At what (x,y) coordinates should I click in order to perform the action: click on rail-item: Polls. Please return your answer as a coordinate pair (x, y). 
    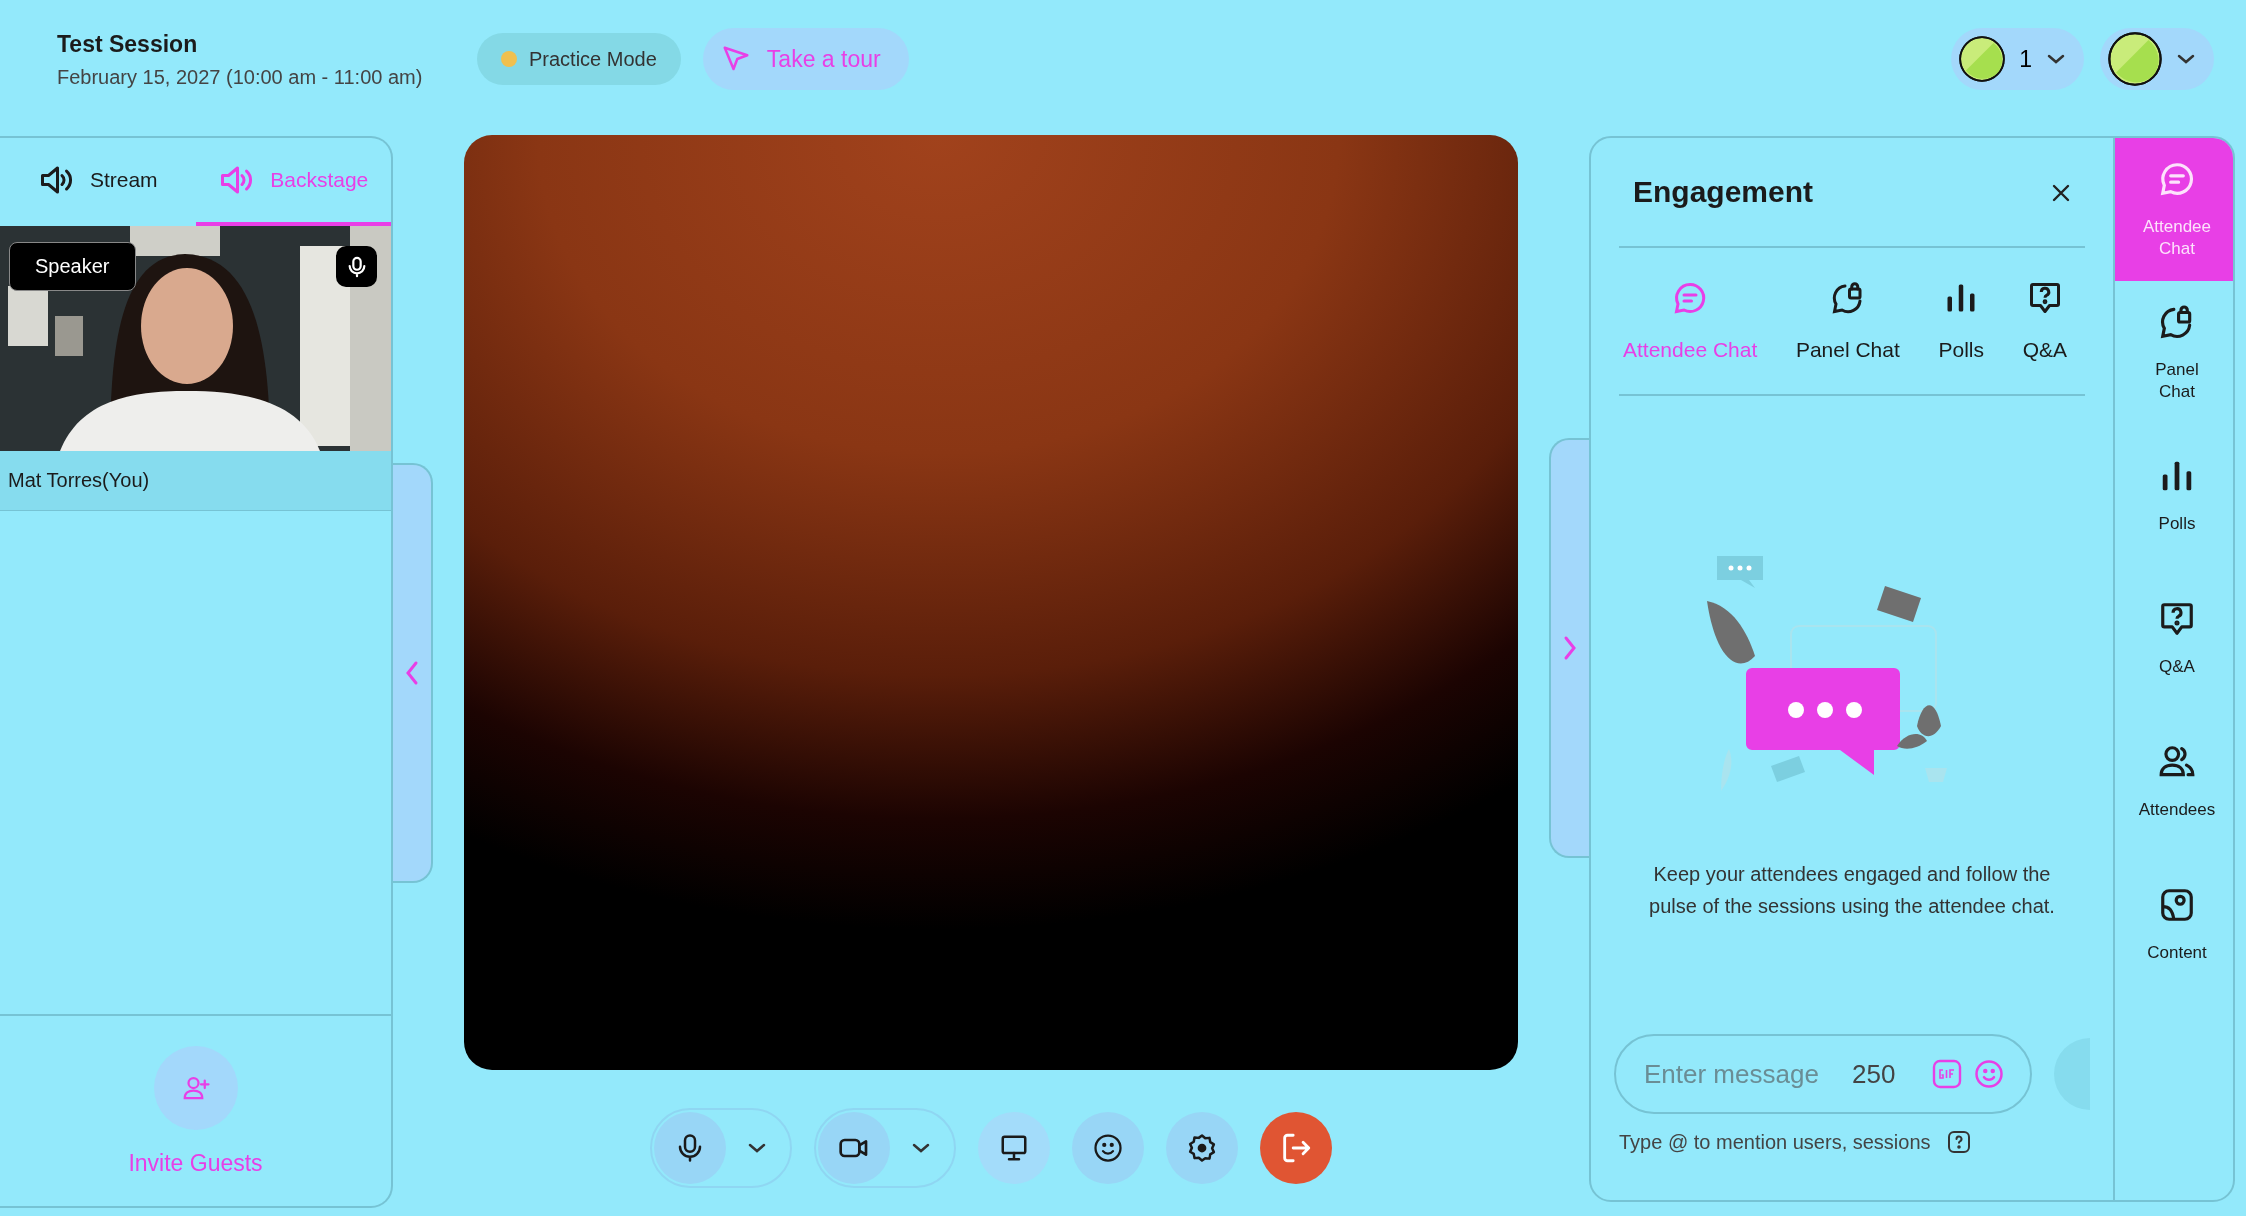
    Looking at the image, I should click on (2174, 495).